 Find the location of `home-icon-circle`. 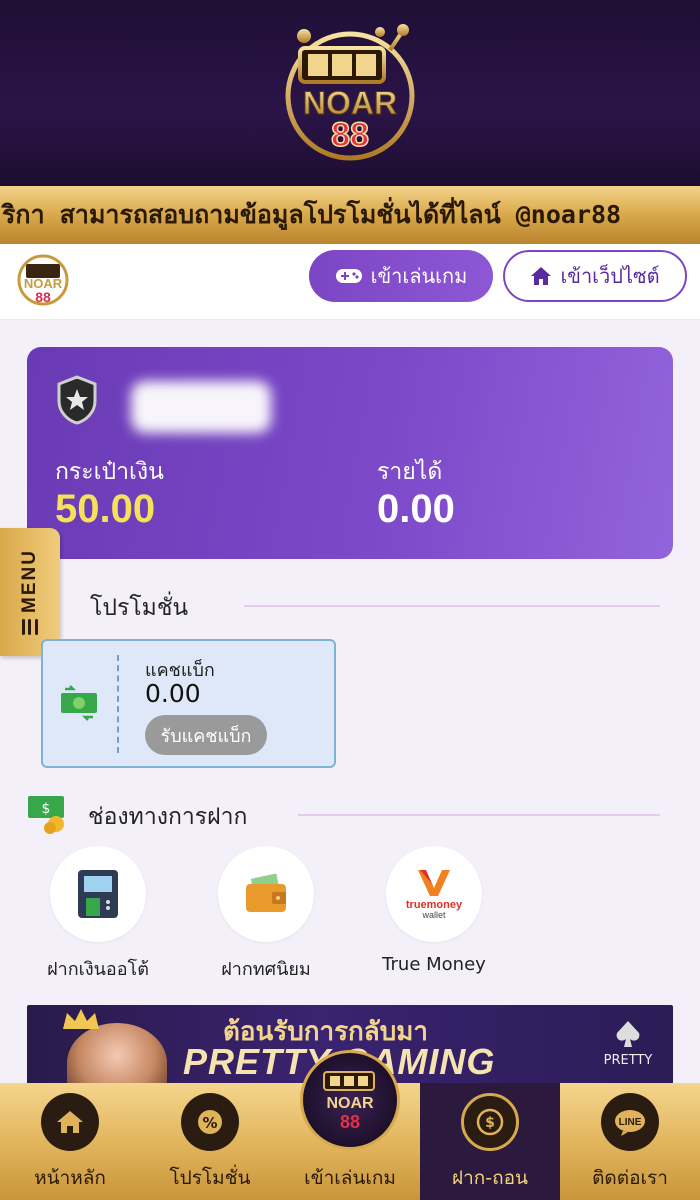

home-icon-circle is located at coordinates (70, 1122).